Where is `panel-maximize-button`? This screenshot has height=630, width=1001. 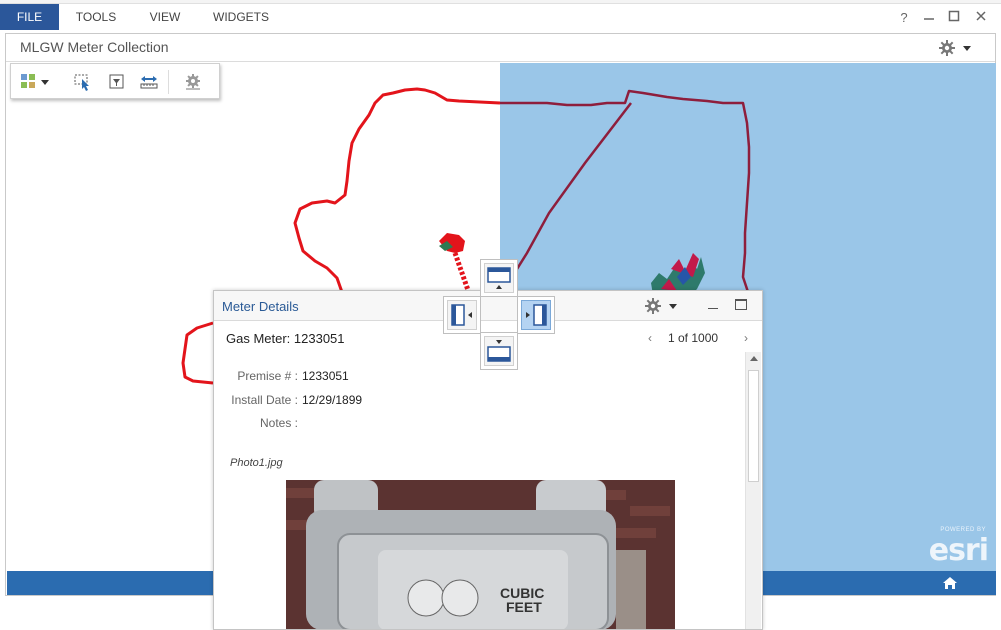
panel-maximize-button is located at coordinates (741, 304).